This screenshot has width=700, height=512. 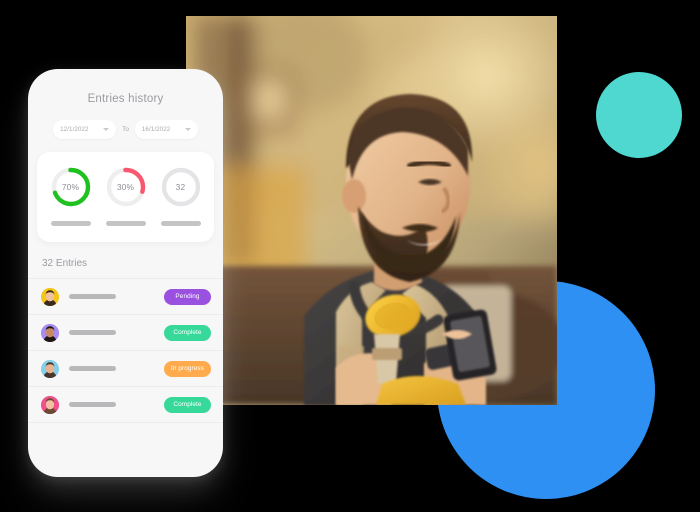 I want to click on date-from-value: 12/1/2022, so click(x=74, y=129).